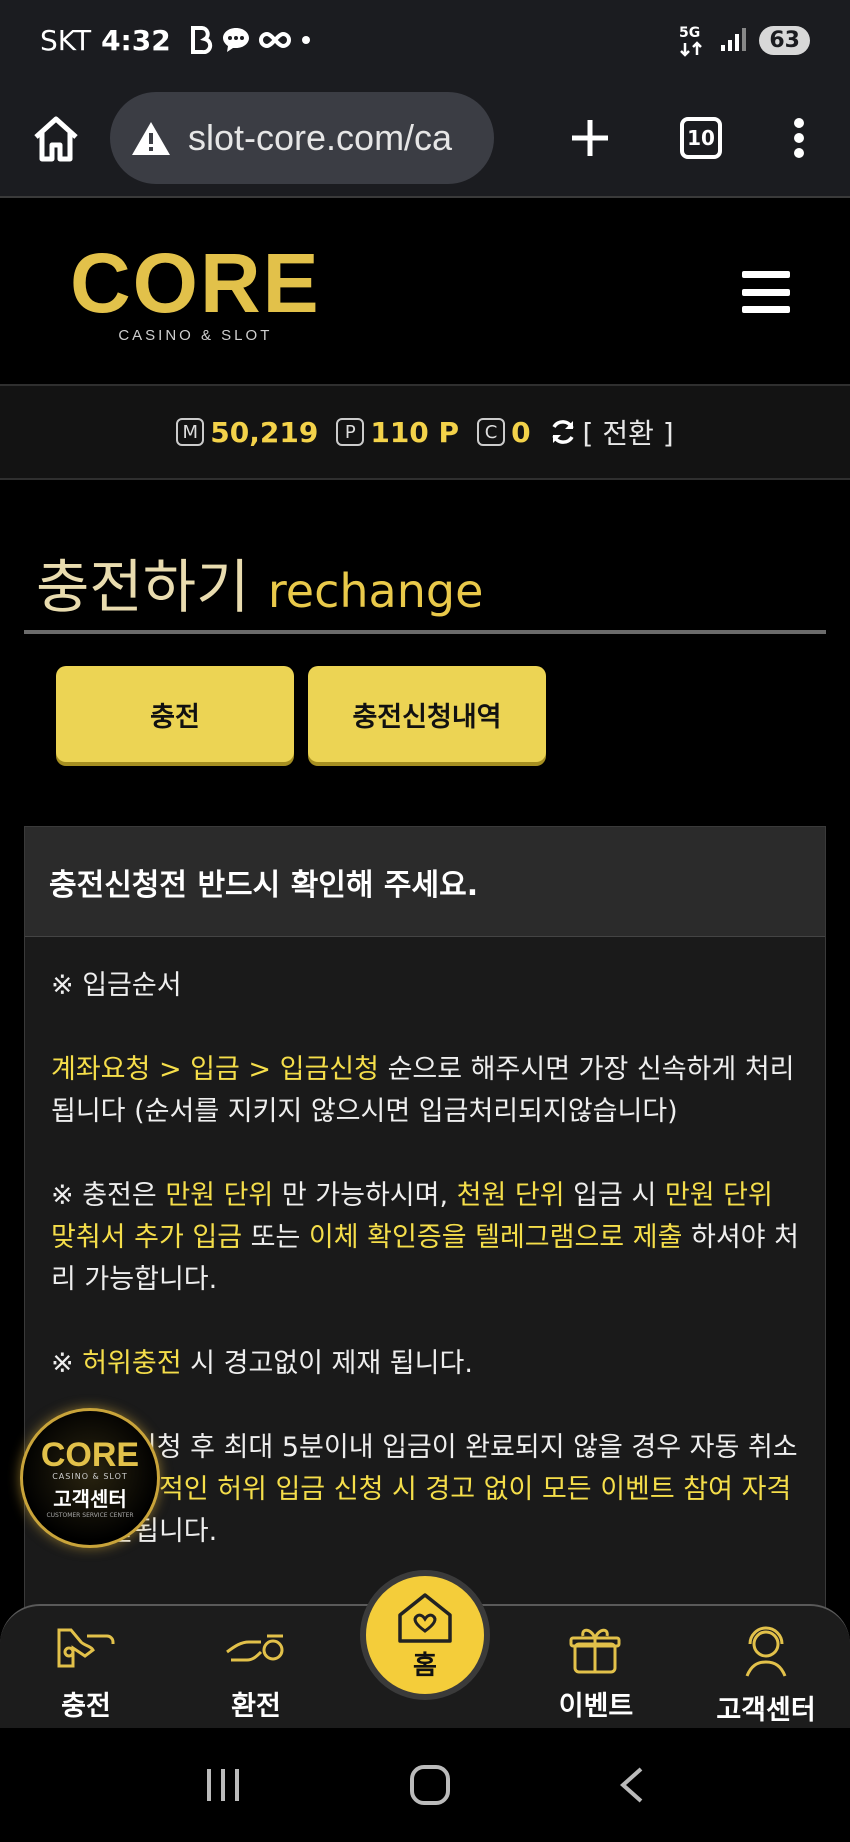 This screenshot has height=1842, width=850. Describe the element at coordinates (86, 1706) in the screenshot. I see `tab-charge-label: 충전` at that location.